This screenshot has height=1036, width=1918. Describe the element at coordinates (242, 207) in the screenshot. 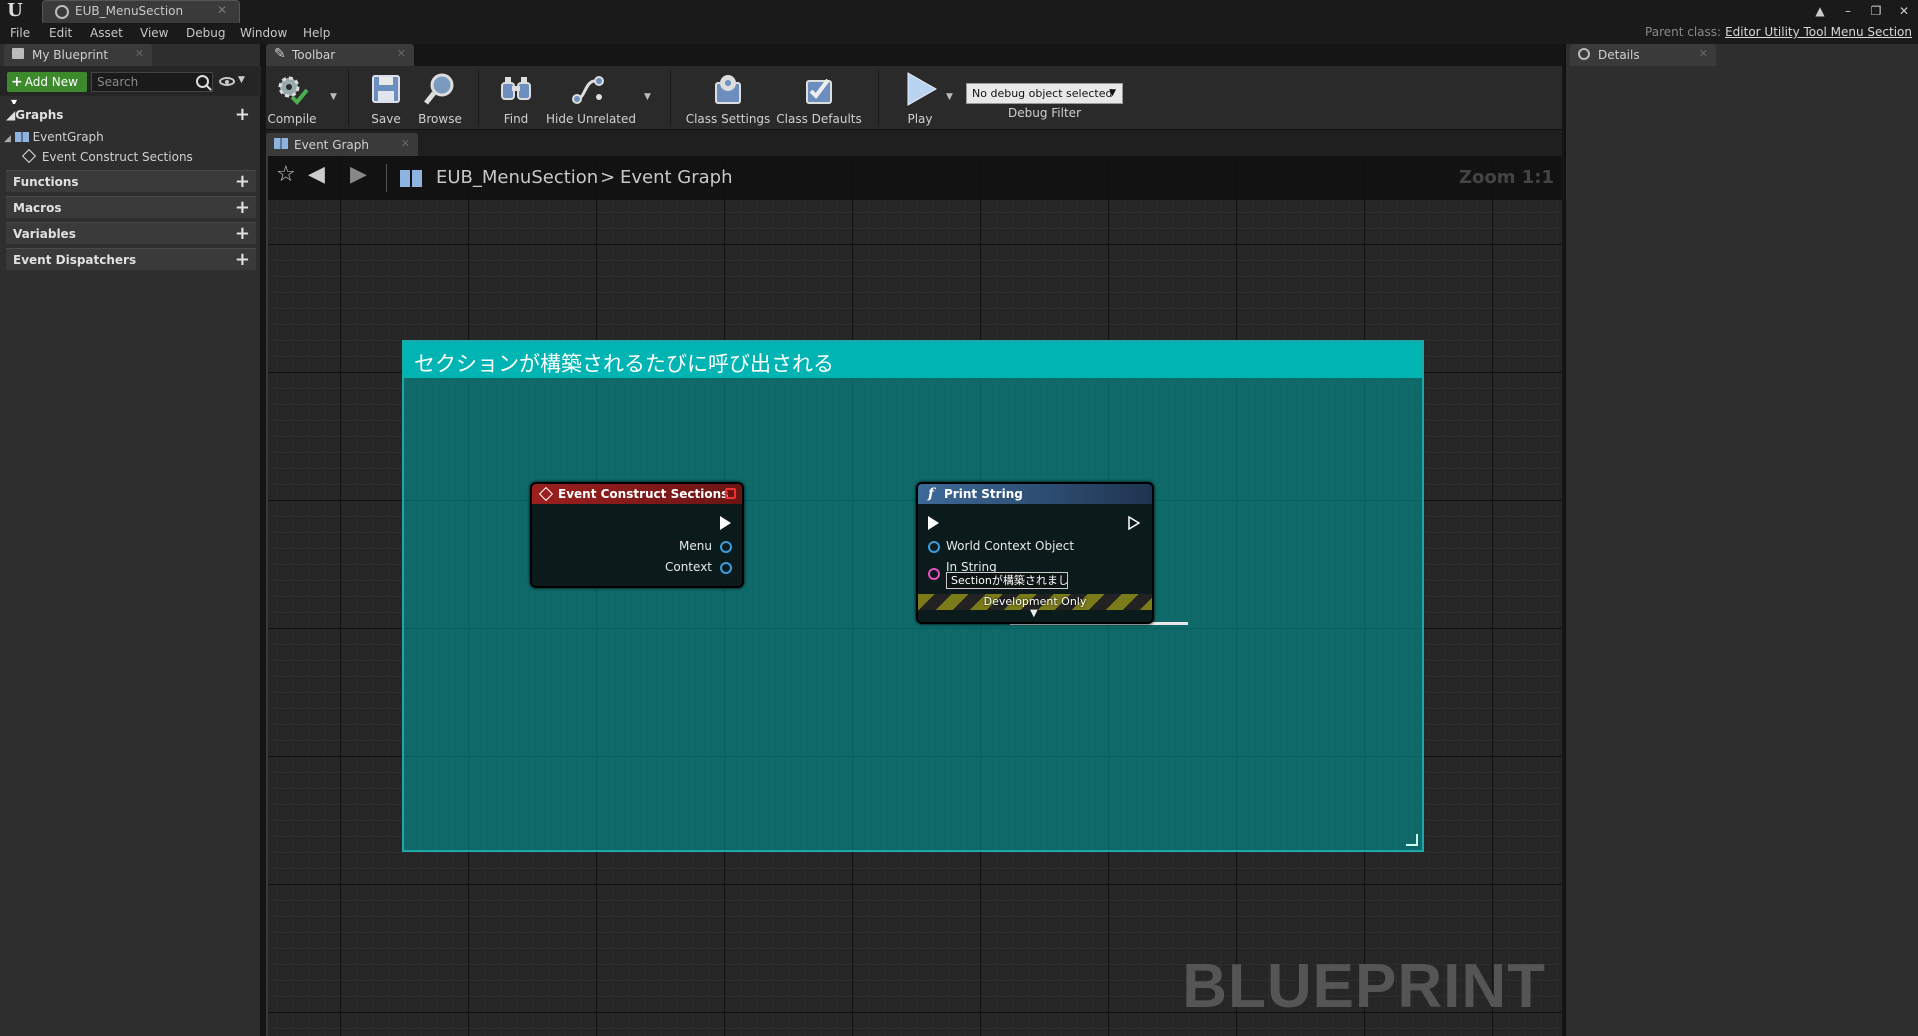

I see `add-macro-plus-icon: +` at that location.